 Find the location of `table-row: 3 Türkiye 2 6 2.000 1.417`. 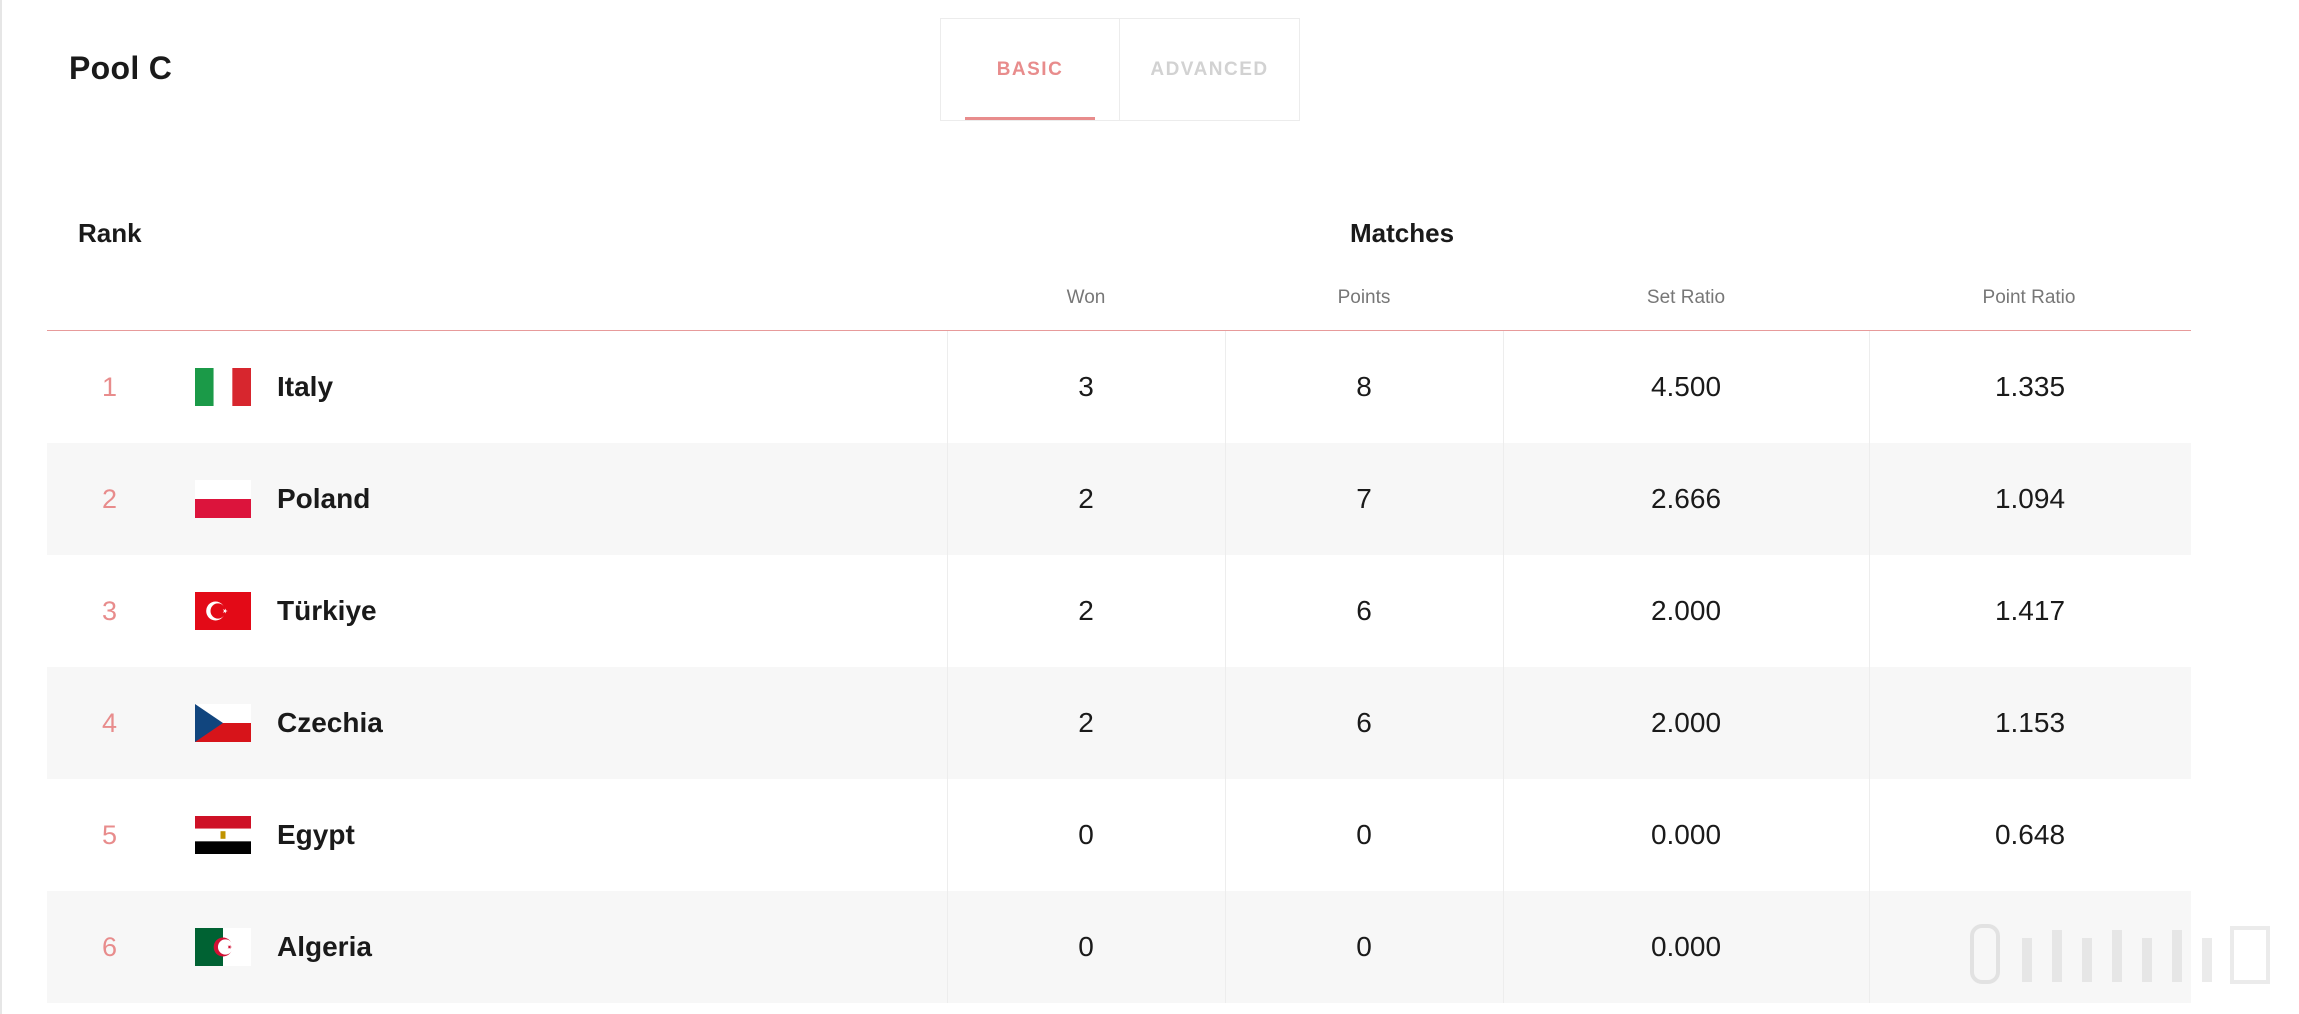

table-row: 3 Türkiye 2 6 2.000 1.417 is located at coordinates (1119, 611).